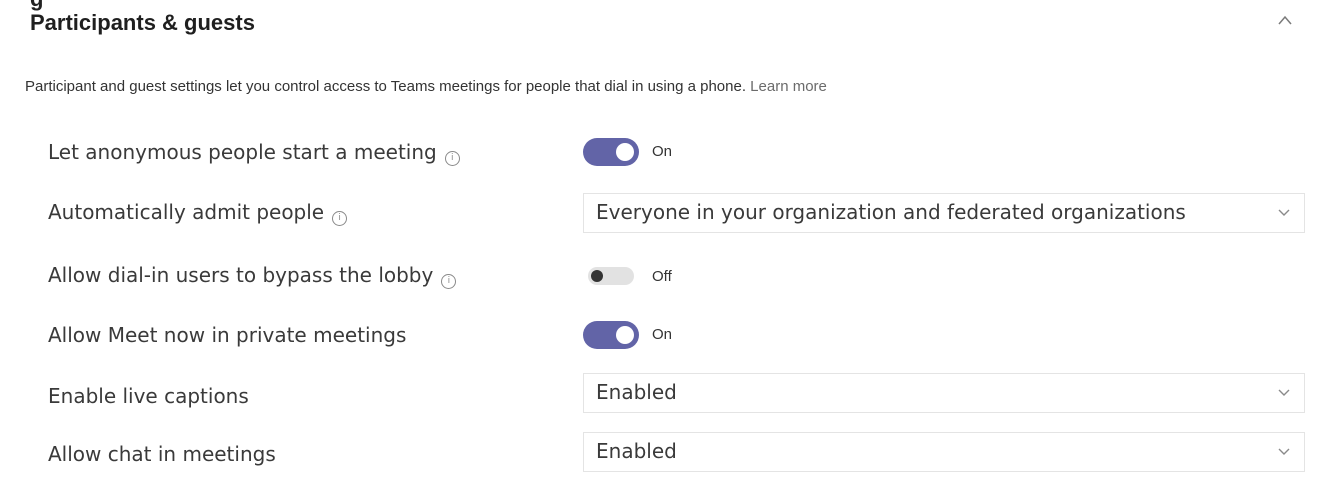 The width and height of the screenshot is (1322, 485). What do you see at coordinates (186, 212) in the screenshot?
I see `setting-label-text: Automatically admit people` at bounding box center [186, 212].